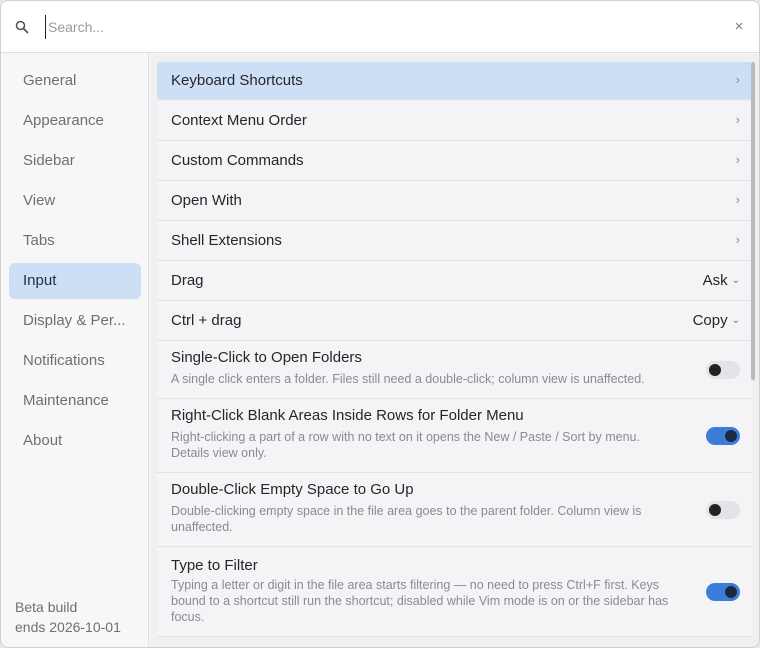 The height and width of the screenshot is (648, 760). Describe the element at coordinates (375, 27) in the screenshot. I see `search-input` at that location.